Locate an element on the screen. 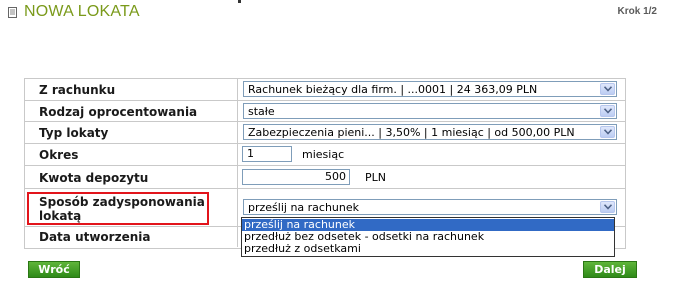  page-header: NOWA LOKATA Krok 1/2 is located at coordinates (338, 14).